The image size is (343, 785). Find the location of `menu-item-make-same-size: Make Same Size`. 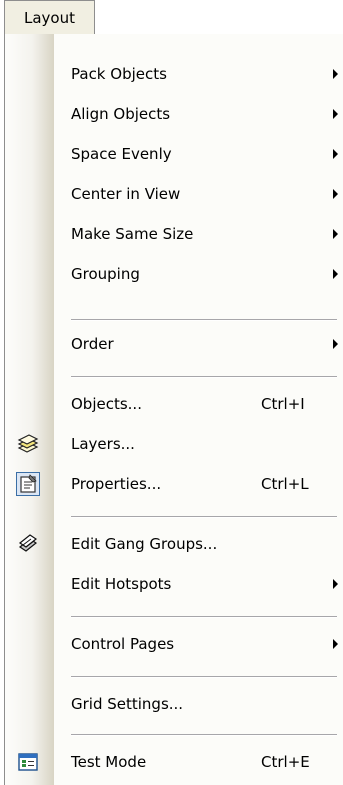

menu-item-make-same-size: Make Same Size is located at coordinates (174, 234).